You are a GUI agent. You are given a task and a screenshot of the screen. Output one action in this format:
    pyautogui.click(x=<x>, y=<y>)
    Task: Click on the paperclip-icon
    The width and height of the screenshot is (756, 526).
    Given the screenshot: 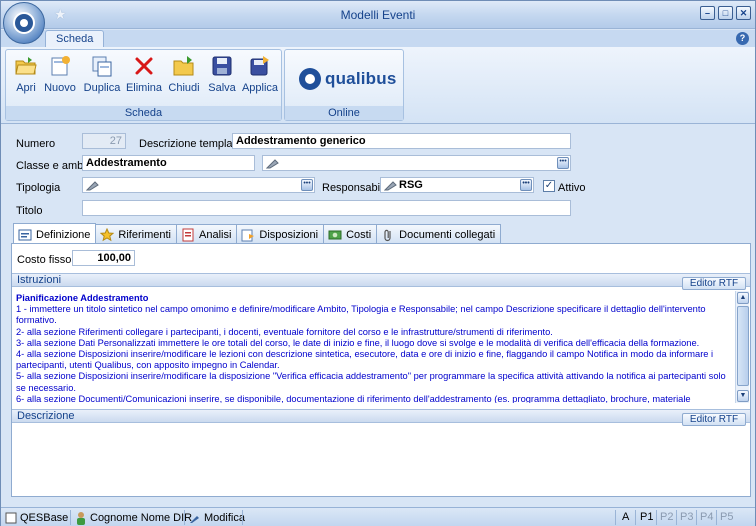 What is the action you would take?
    pyautogui.click(x=387, y=235)
    